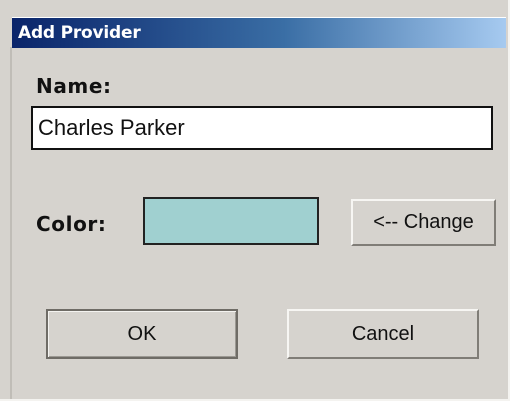 The image size is (512, 403). Describe the element at coordinates (79, 33) in the screenshot. I see `window-title: Add Provider` at that location.